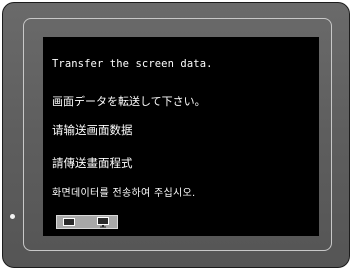 Image resolution: width=354 pixels, height=272 pixels. Describe the element at coordinates (132, 64) in the screenshot. I see `message-english: Transfer the screen data.` at that location.